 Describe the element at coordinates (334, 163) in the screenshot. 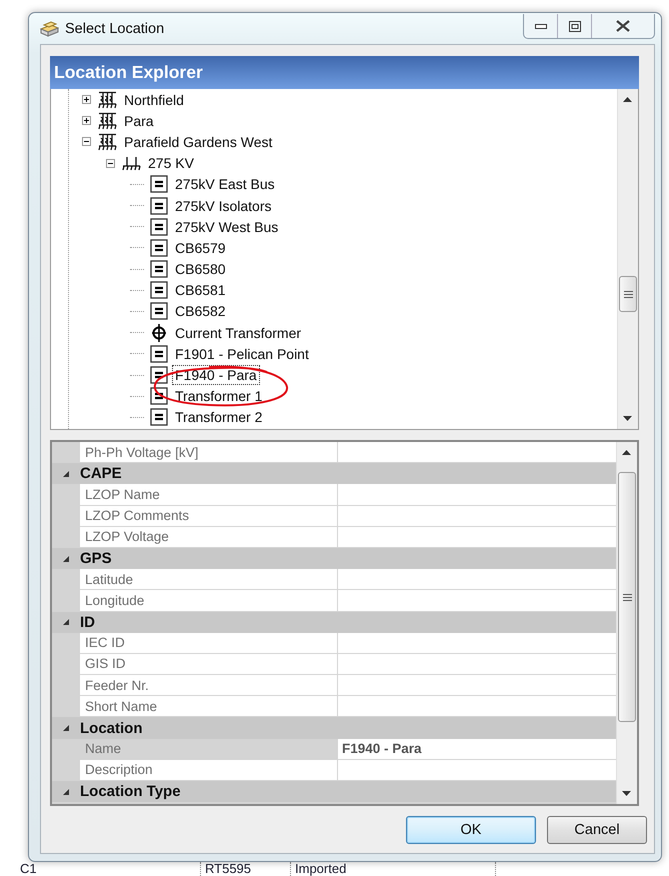

I see `tree-item: 275 KV` at that location.